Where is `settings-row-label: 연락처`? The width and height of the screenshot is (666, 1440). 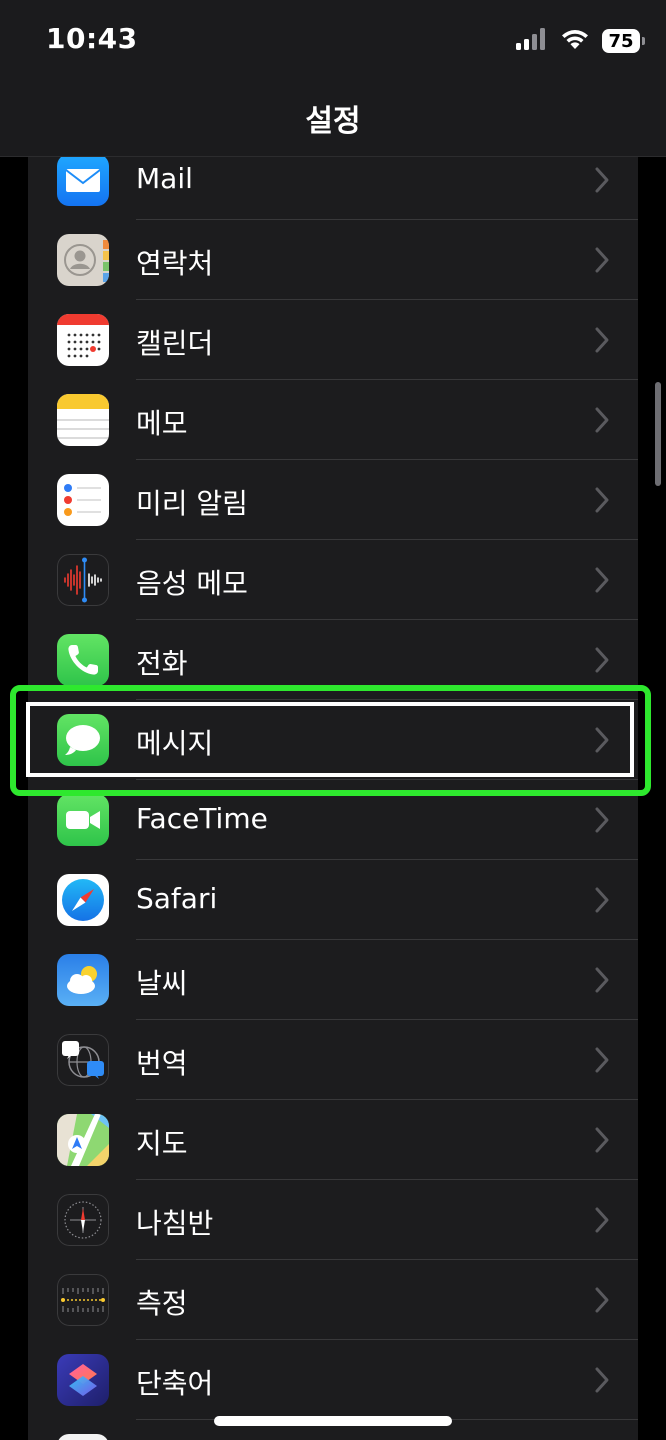 settings-row-label: 연락처 is located at coordinates (175, 263).